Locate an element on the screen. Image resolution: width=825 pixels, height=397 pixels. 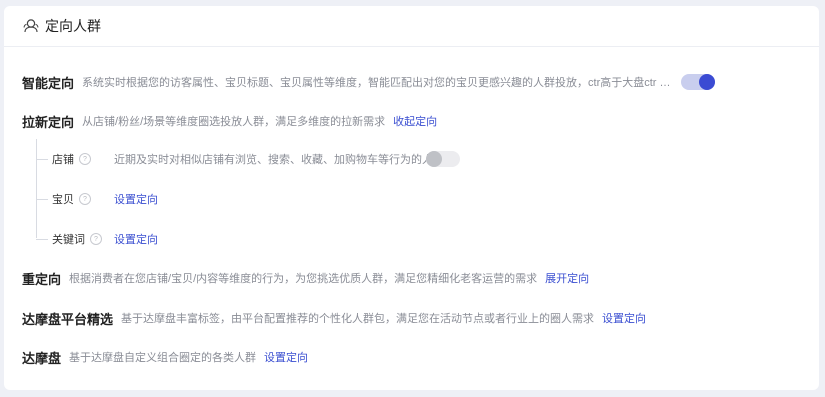
keyword-set-targeting-link: 设置定向 is located at coordinates (136, 239).